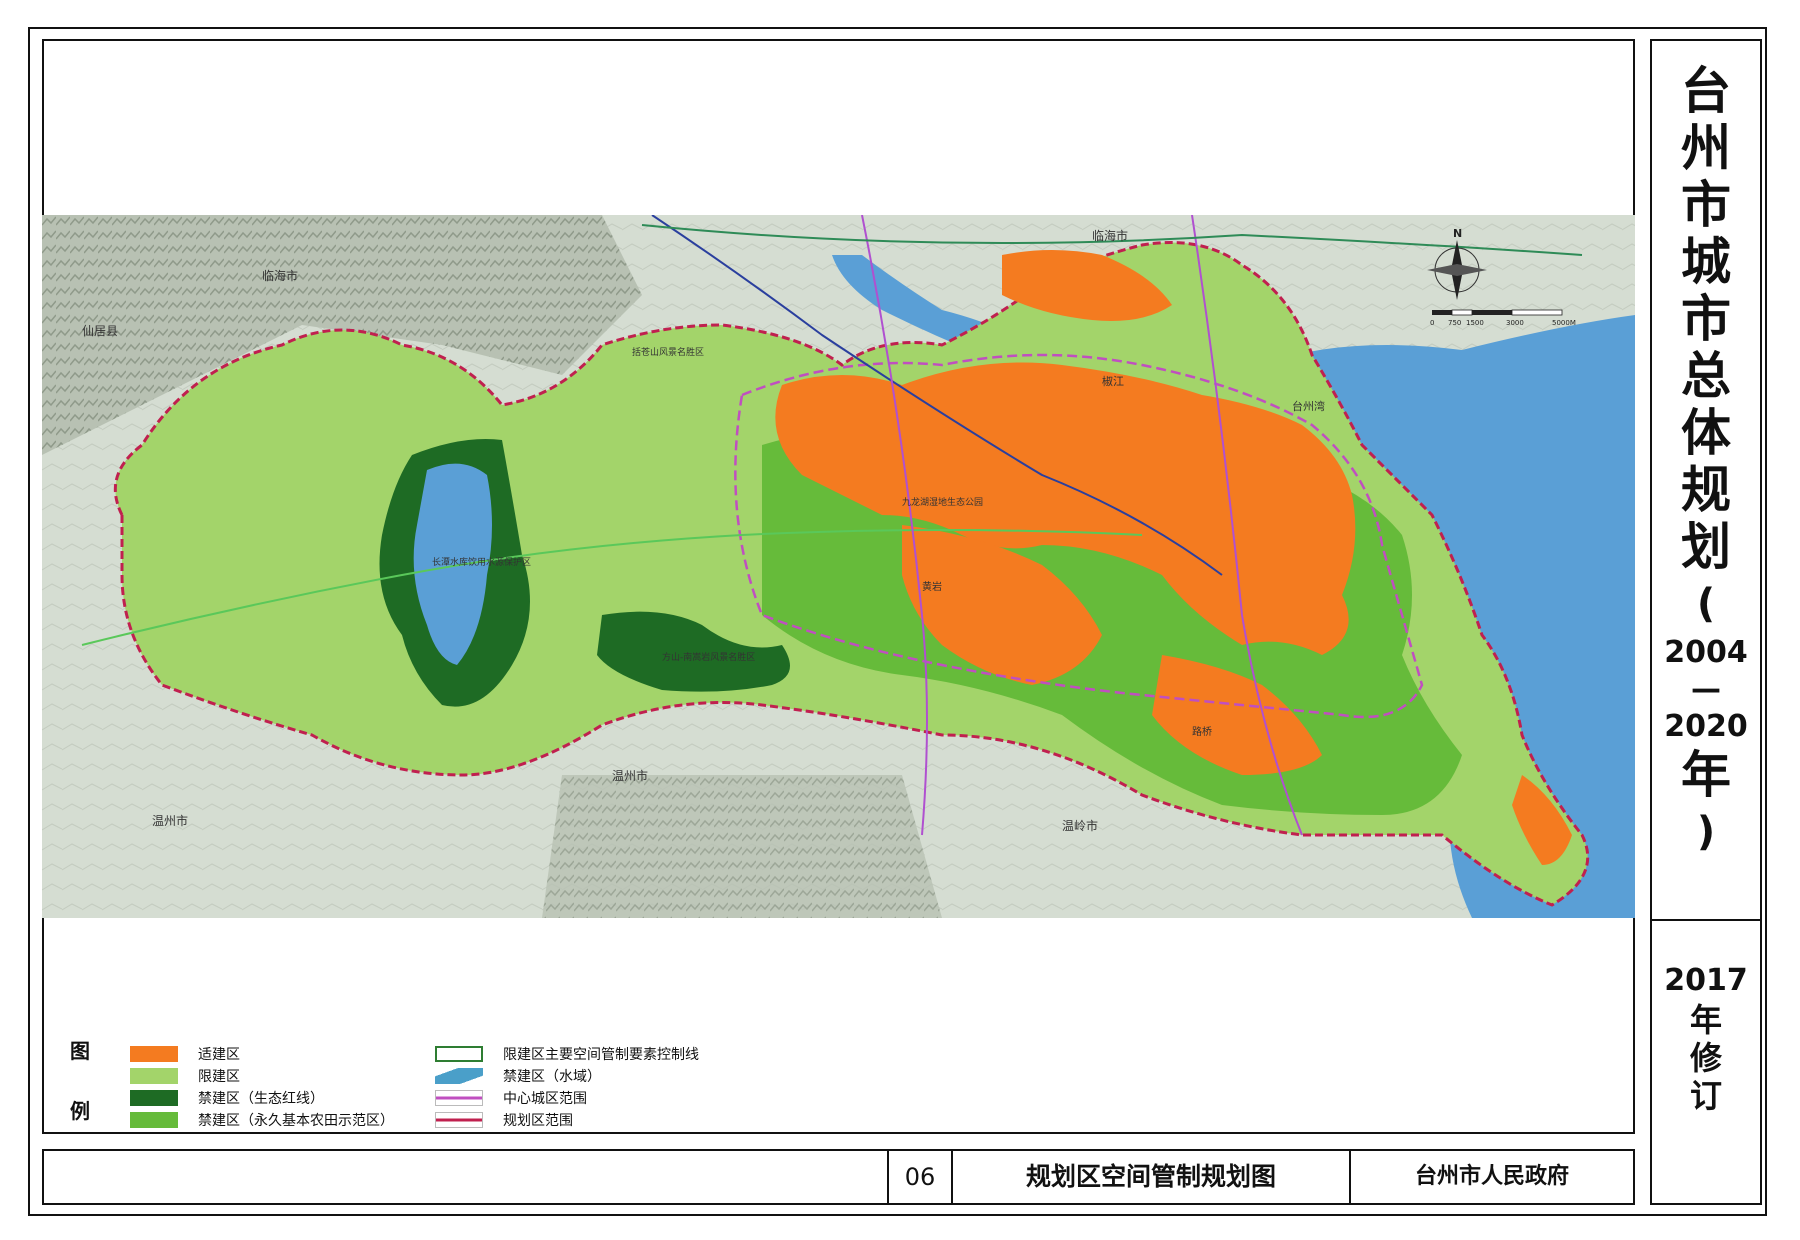  What do you see at coordinates (1706, 920) in the screenshot?
I see `title-divider` at bounding box center [1706, 920].